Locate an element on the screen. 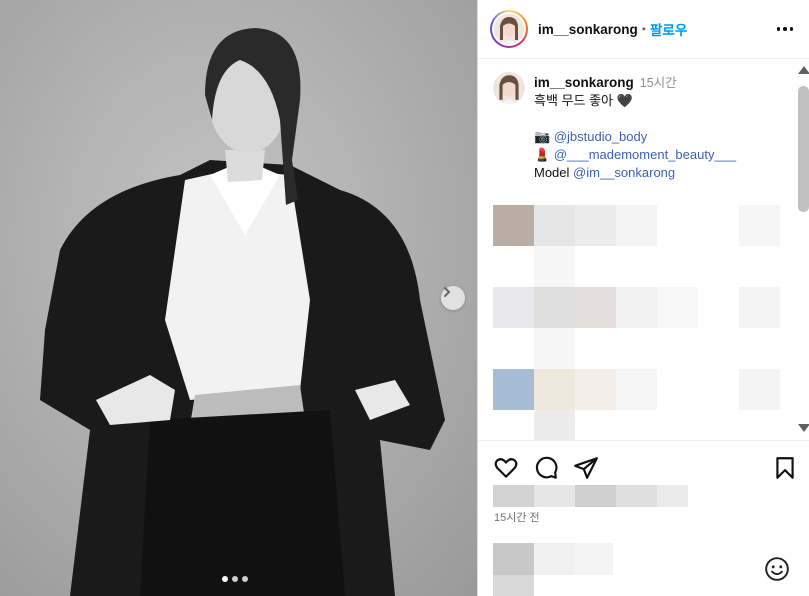  emoji-icon is located at coordinates (777, 569).